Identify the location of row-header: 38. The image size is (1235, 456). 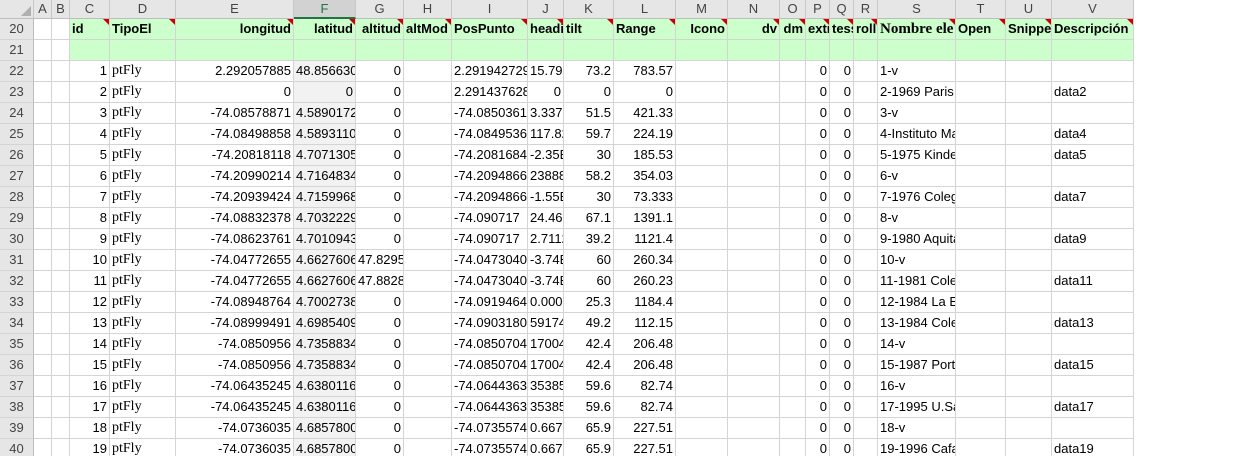
(17, 407).